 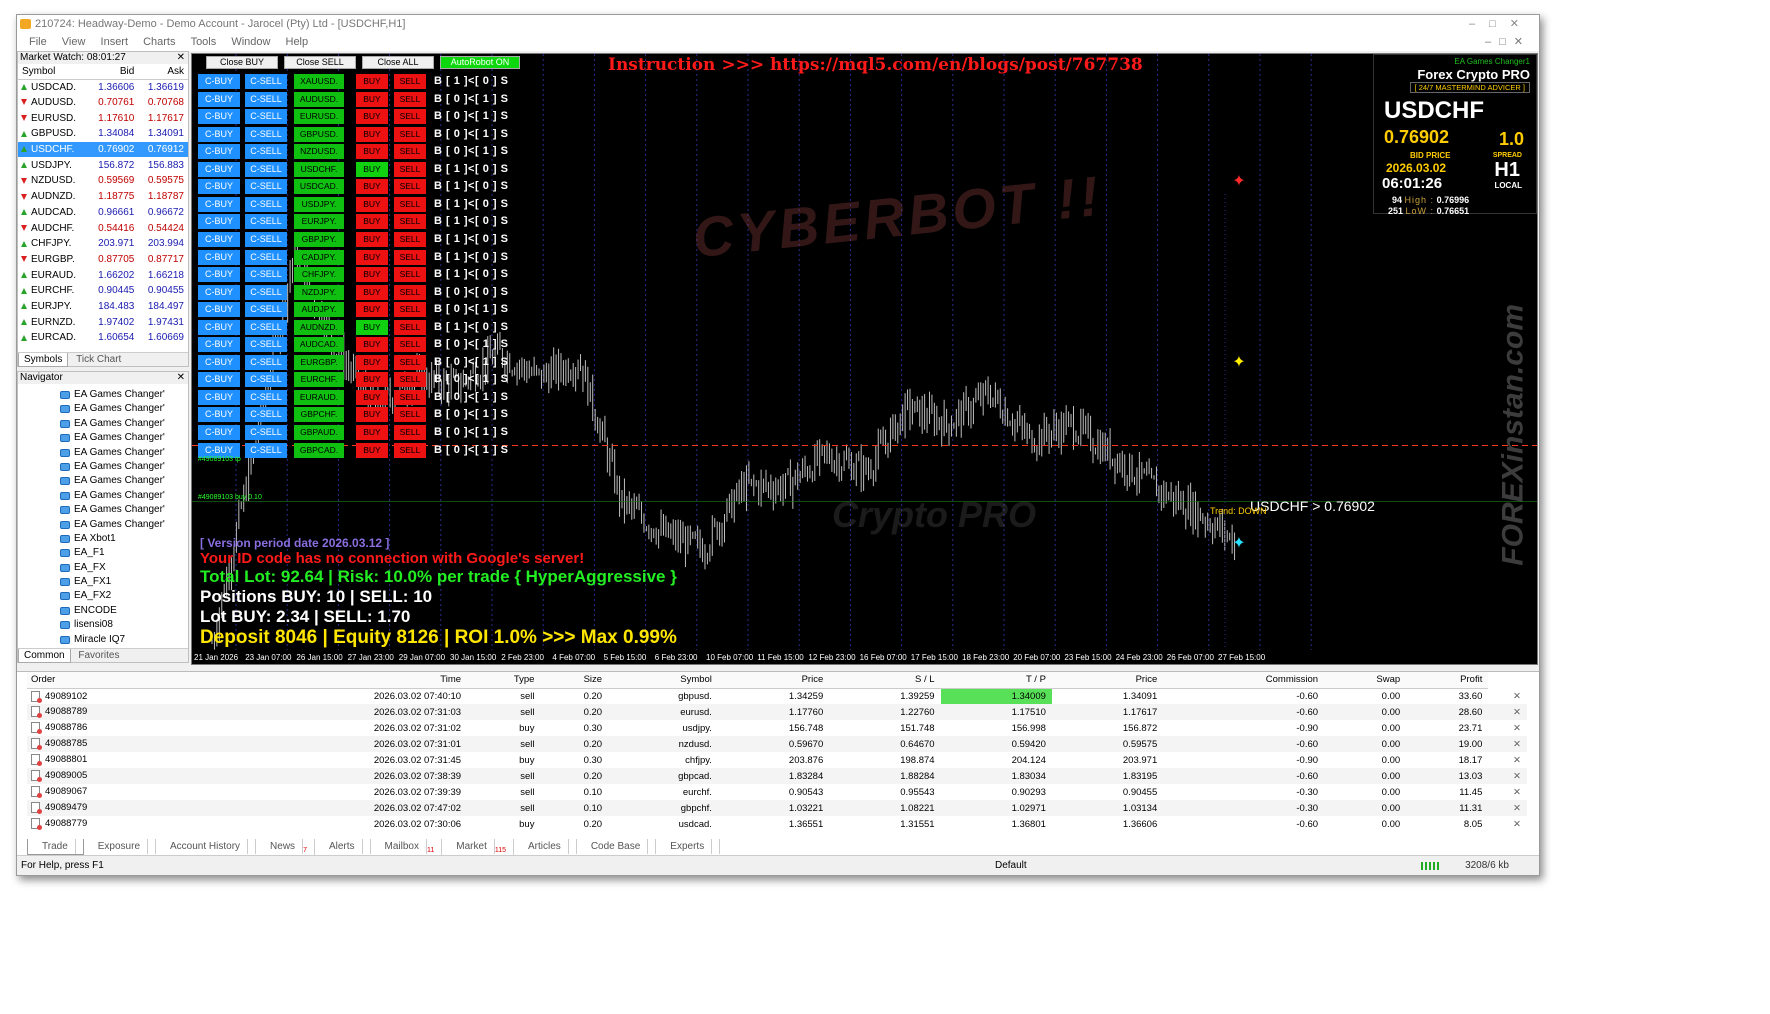 I want to click on market-watch-row: CHFJPY. 203.971 203.994, so click(x=103, y=244).